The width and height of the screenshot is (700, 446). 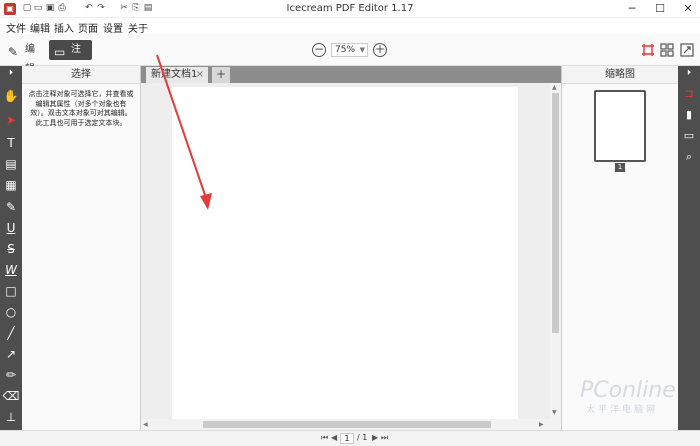 I want to click on maximize-button: ☐, so click(x=660, y=8).